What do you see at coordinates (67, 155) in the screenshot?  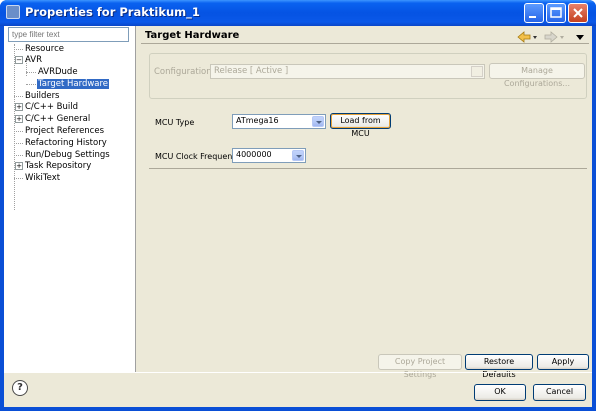 I see `tree-item-run-debug-settings: Run/Debug Settings` at bounding box center [67, 155].